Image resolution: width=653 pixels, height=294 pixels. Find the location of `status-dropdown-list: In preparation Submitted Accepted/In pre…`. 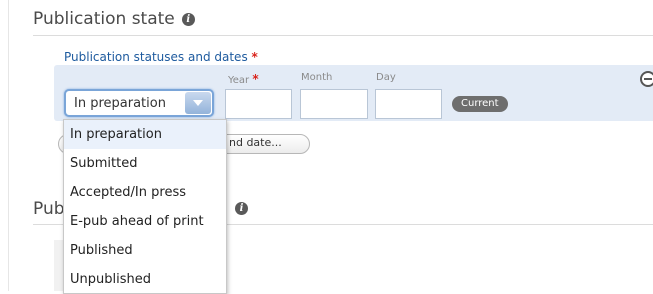

status-dropdown-list: In preparation Submitted Accepted/In pre… is located at coordinates (145, 206).